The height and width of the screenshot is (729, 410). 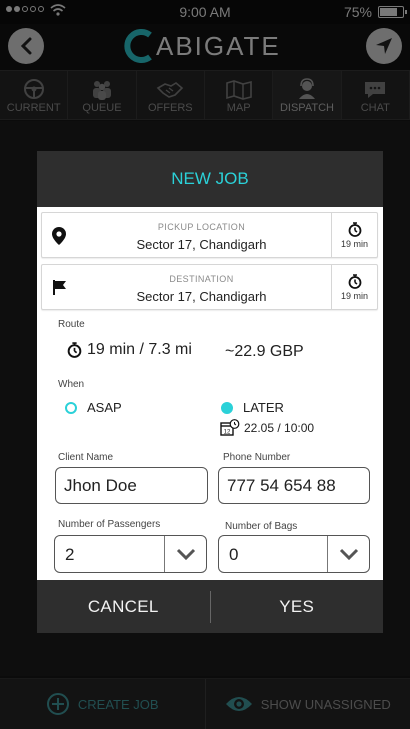 I want to click on cancel-button: CANCEL, so click(x=123, y=607).